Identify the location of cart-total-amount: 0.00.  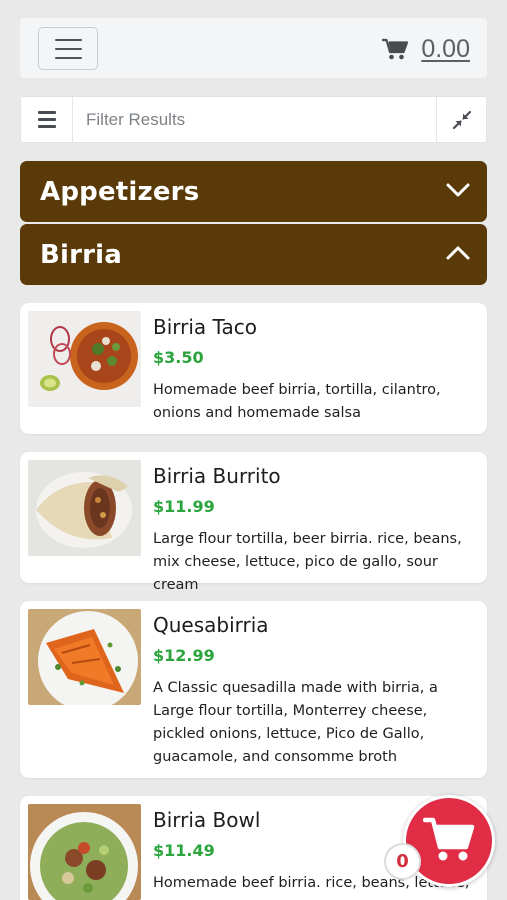
(445, 49).